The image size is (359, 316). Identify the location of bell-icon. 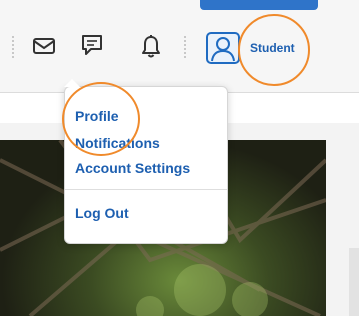
(151, 49).